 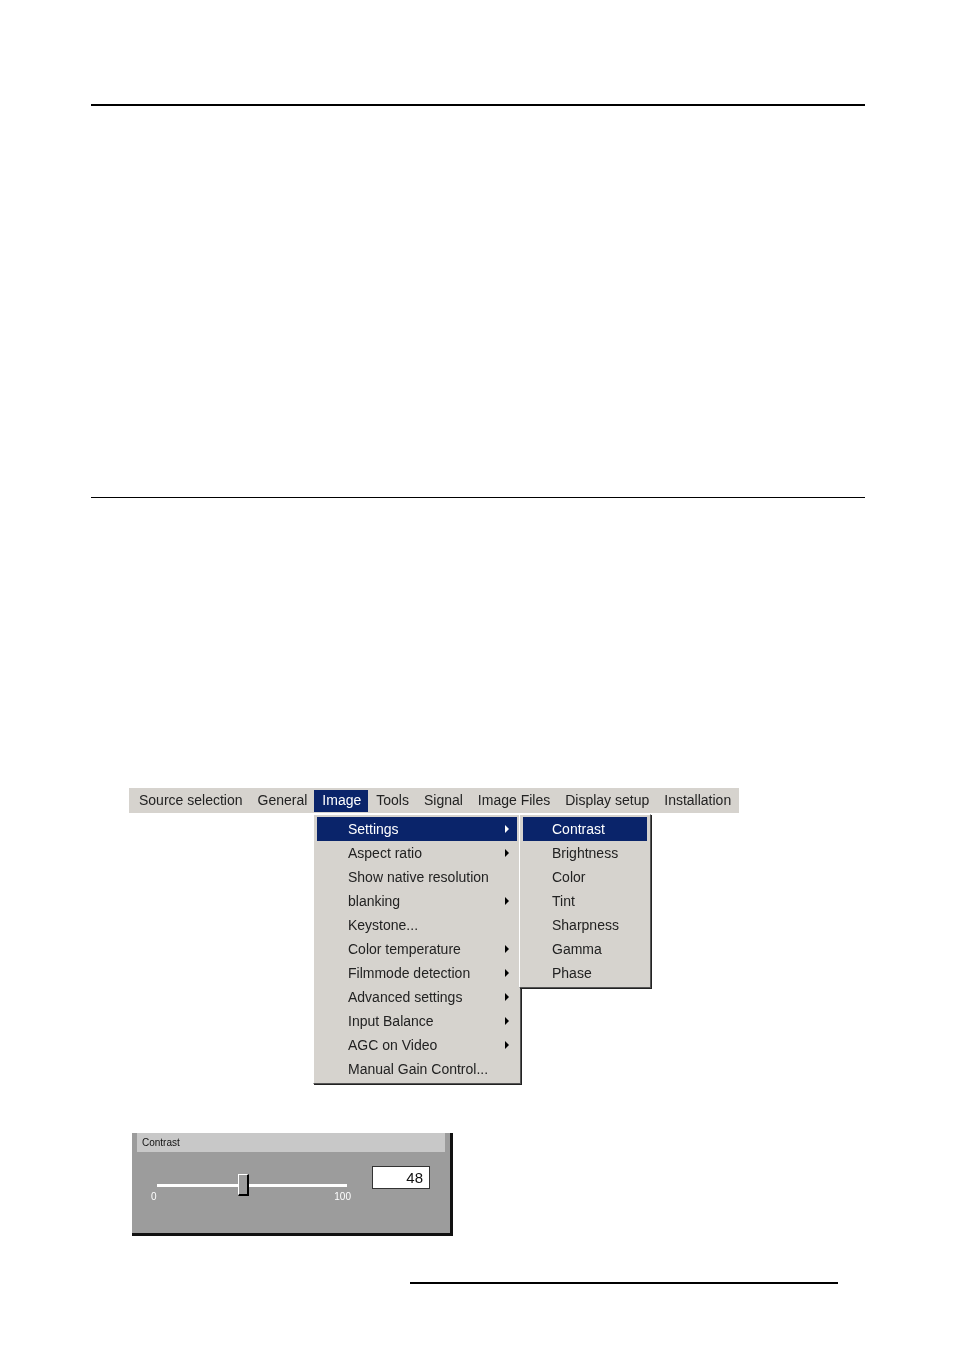 I want to click on menubar-item: Tools, so click(x=392, y=800).